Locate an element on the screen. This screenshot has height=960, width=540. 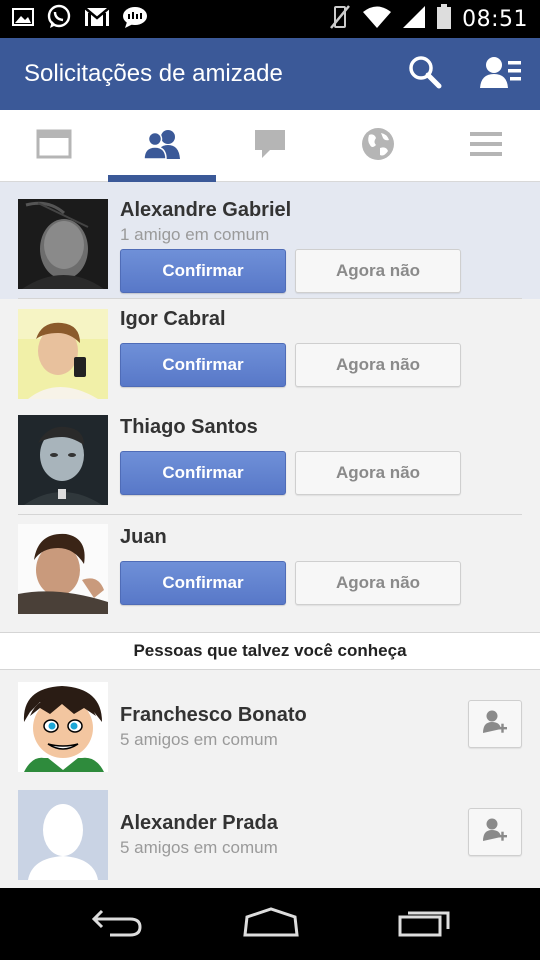
section-header: Pessoas que talvez você conheça is located at coordinates (270, 651).